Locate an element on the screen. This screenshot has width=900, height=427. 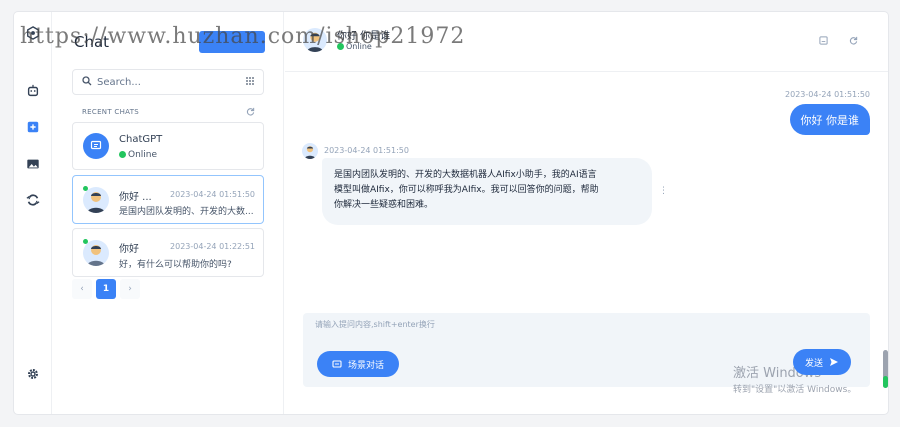
bot-message-line: 是国内团队发明的、开发的大数据机器人AIfix小助手，我的AI语言 is located at coordinates (465, 175).